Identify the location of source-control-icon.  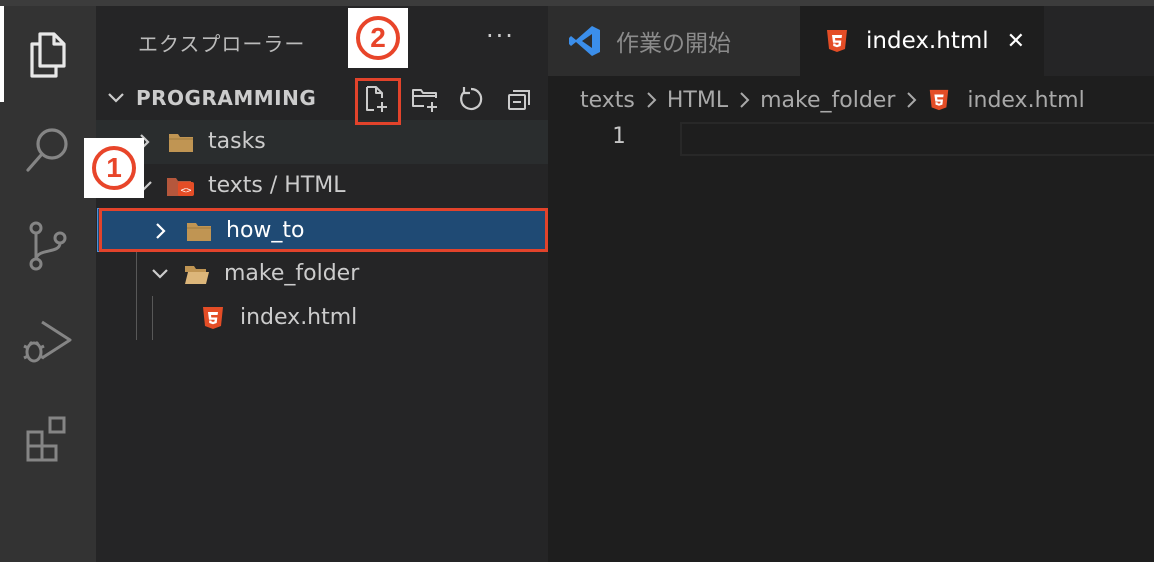
(48, 246).